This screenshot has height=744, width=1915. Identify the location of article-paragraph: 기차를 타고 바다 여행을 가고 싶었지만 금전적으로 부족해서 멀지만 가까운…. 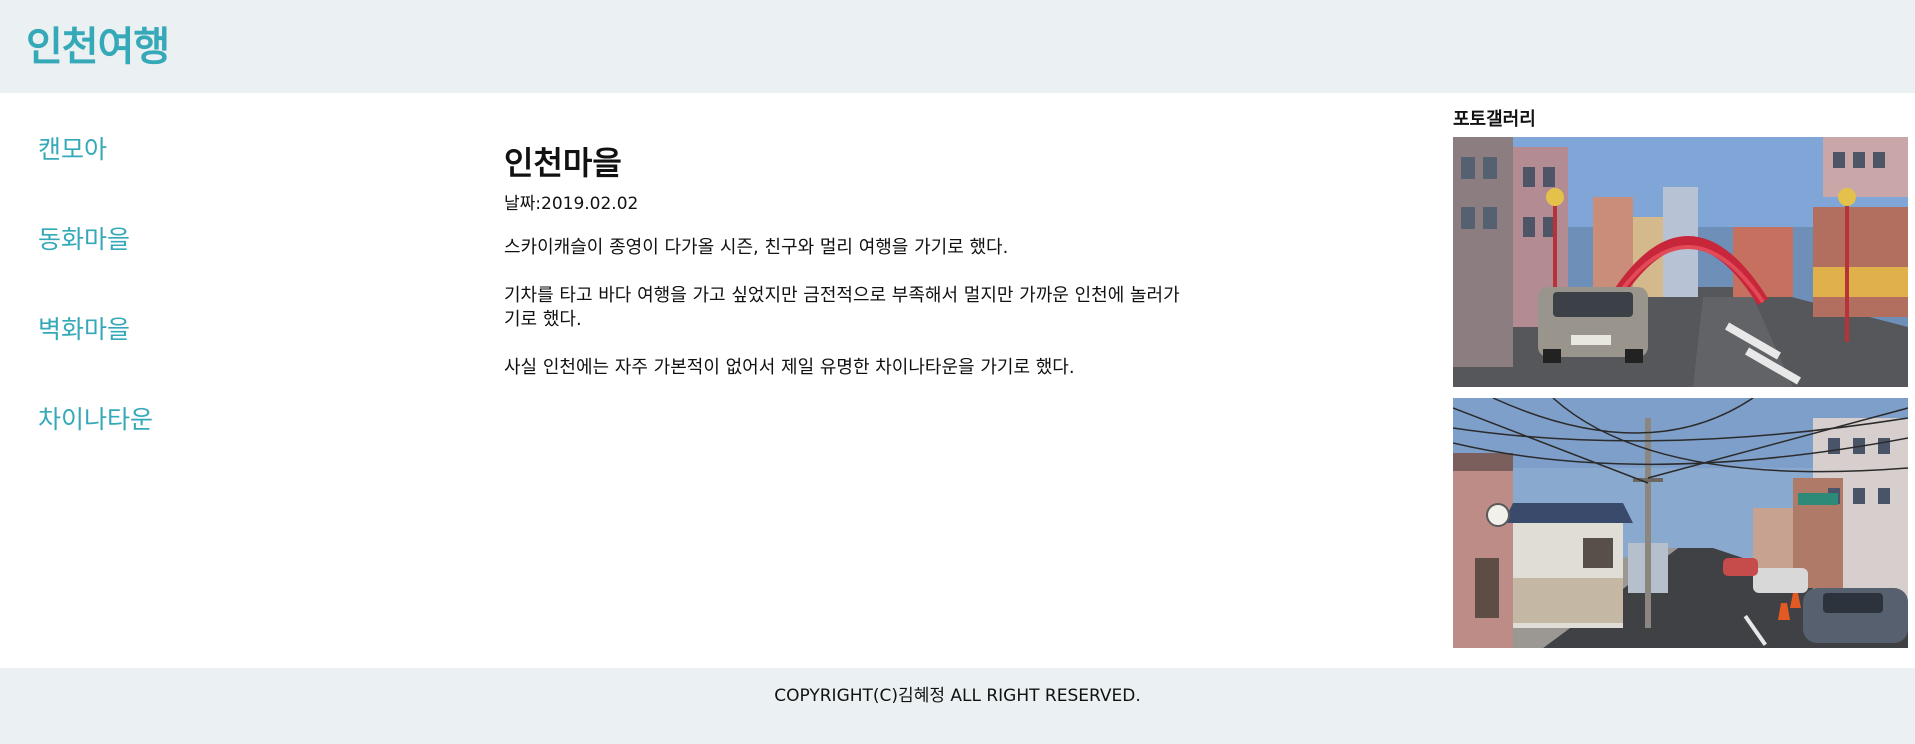
(842, 307).